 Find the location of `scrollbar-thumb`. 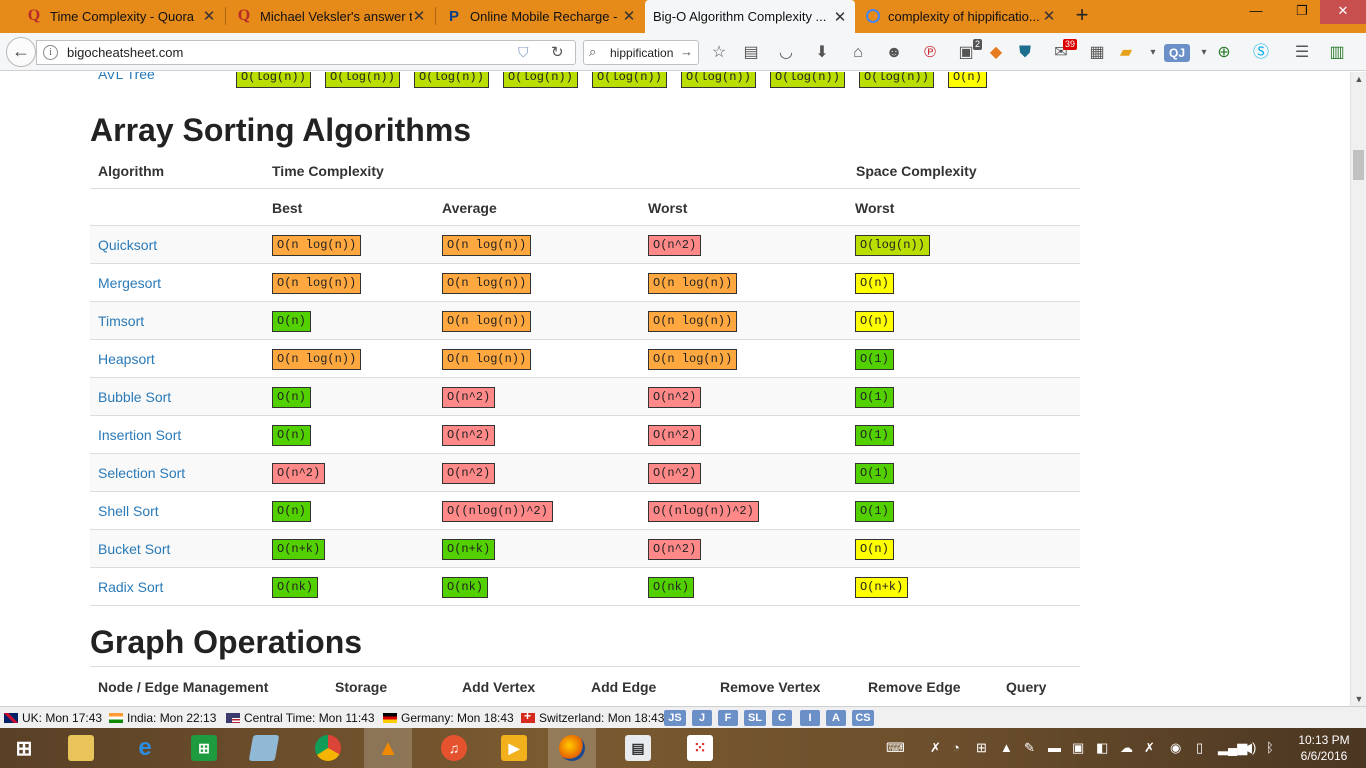

scrollbar-thumb is located at coordinates (1358, 165).